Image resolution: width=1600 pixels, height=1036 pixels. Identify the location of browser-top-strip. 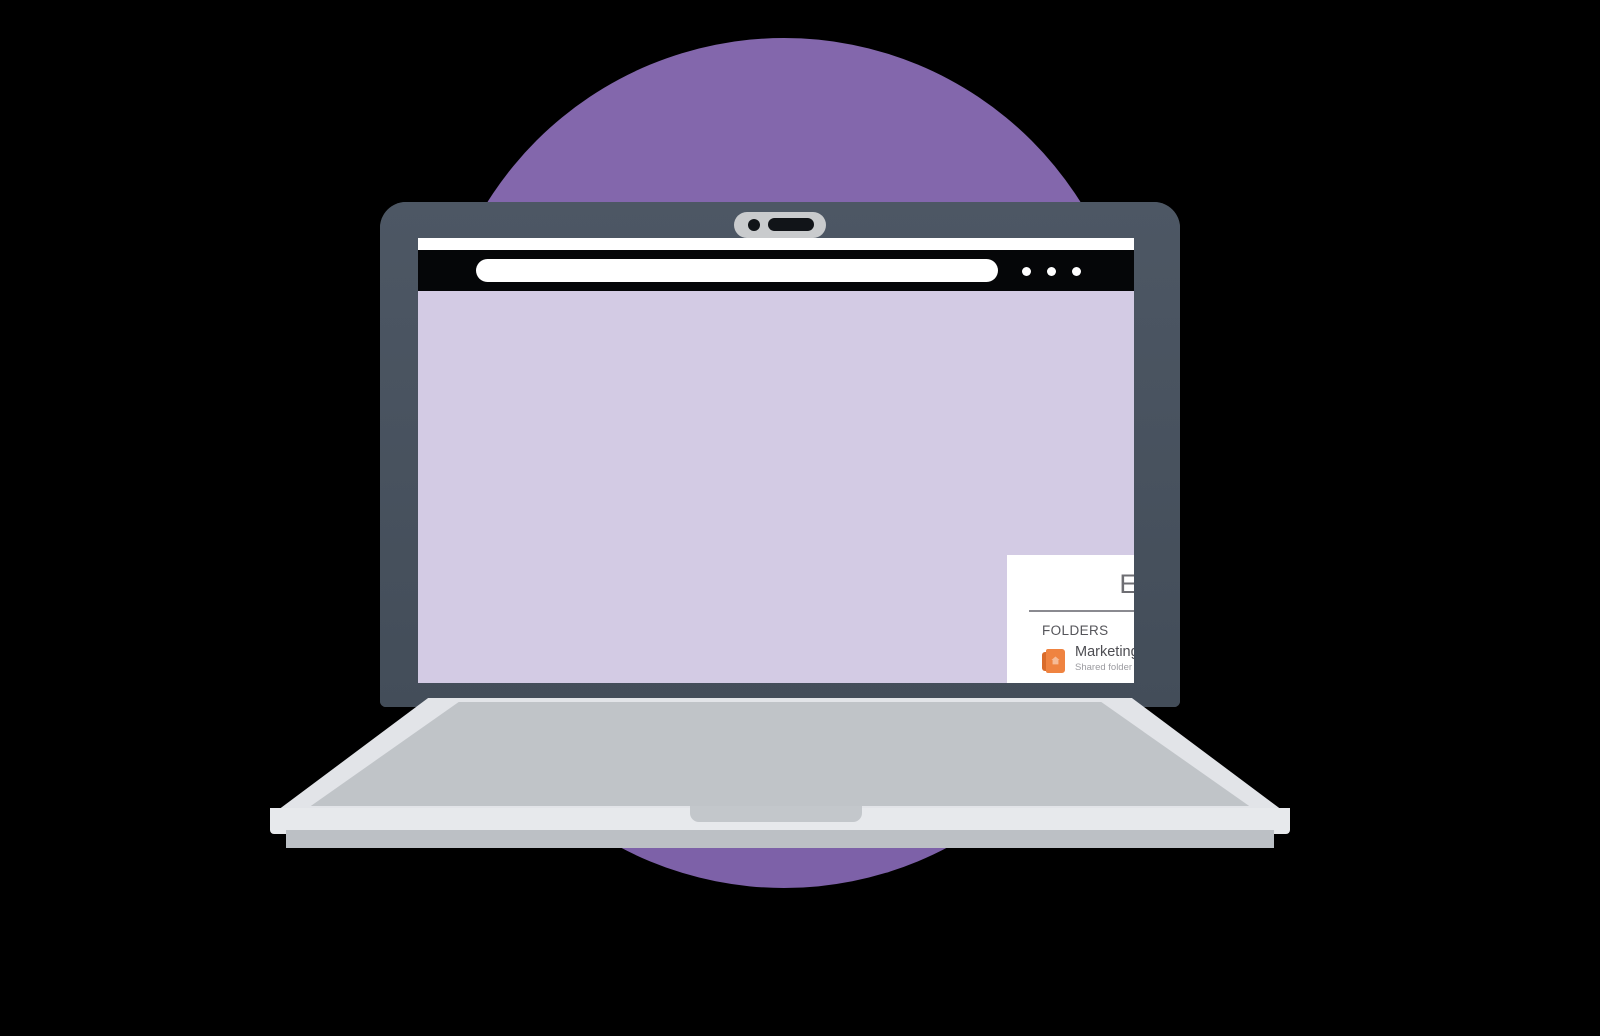
(776, 244).